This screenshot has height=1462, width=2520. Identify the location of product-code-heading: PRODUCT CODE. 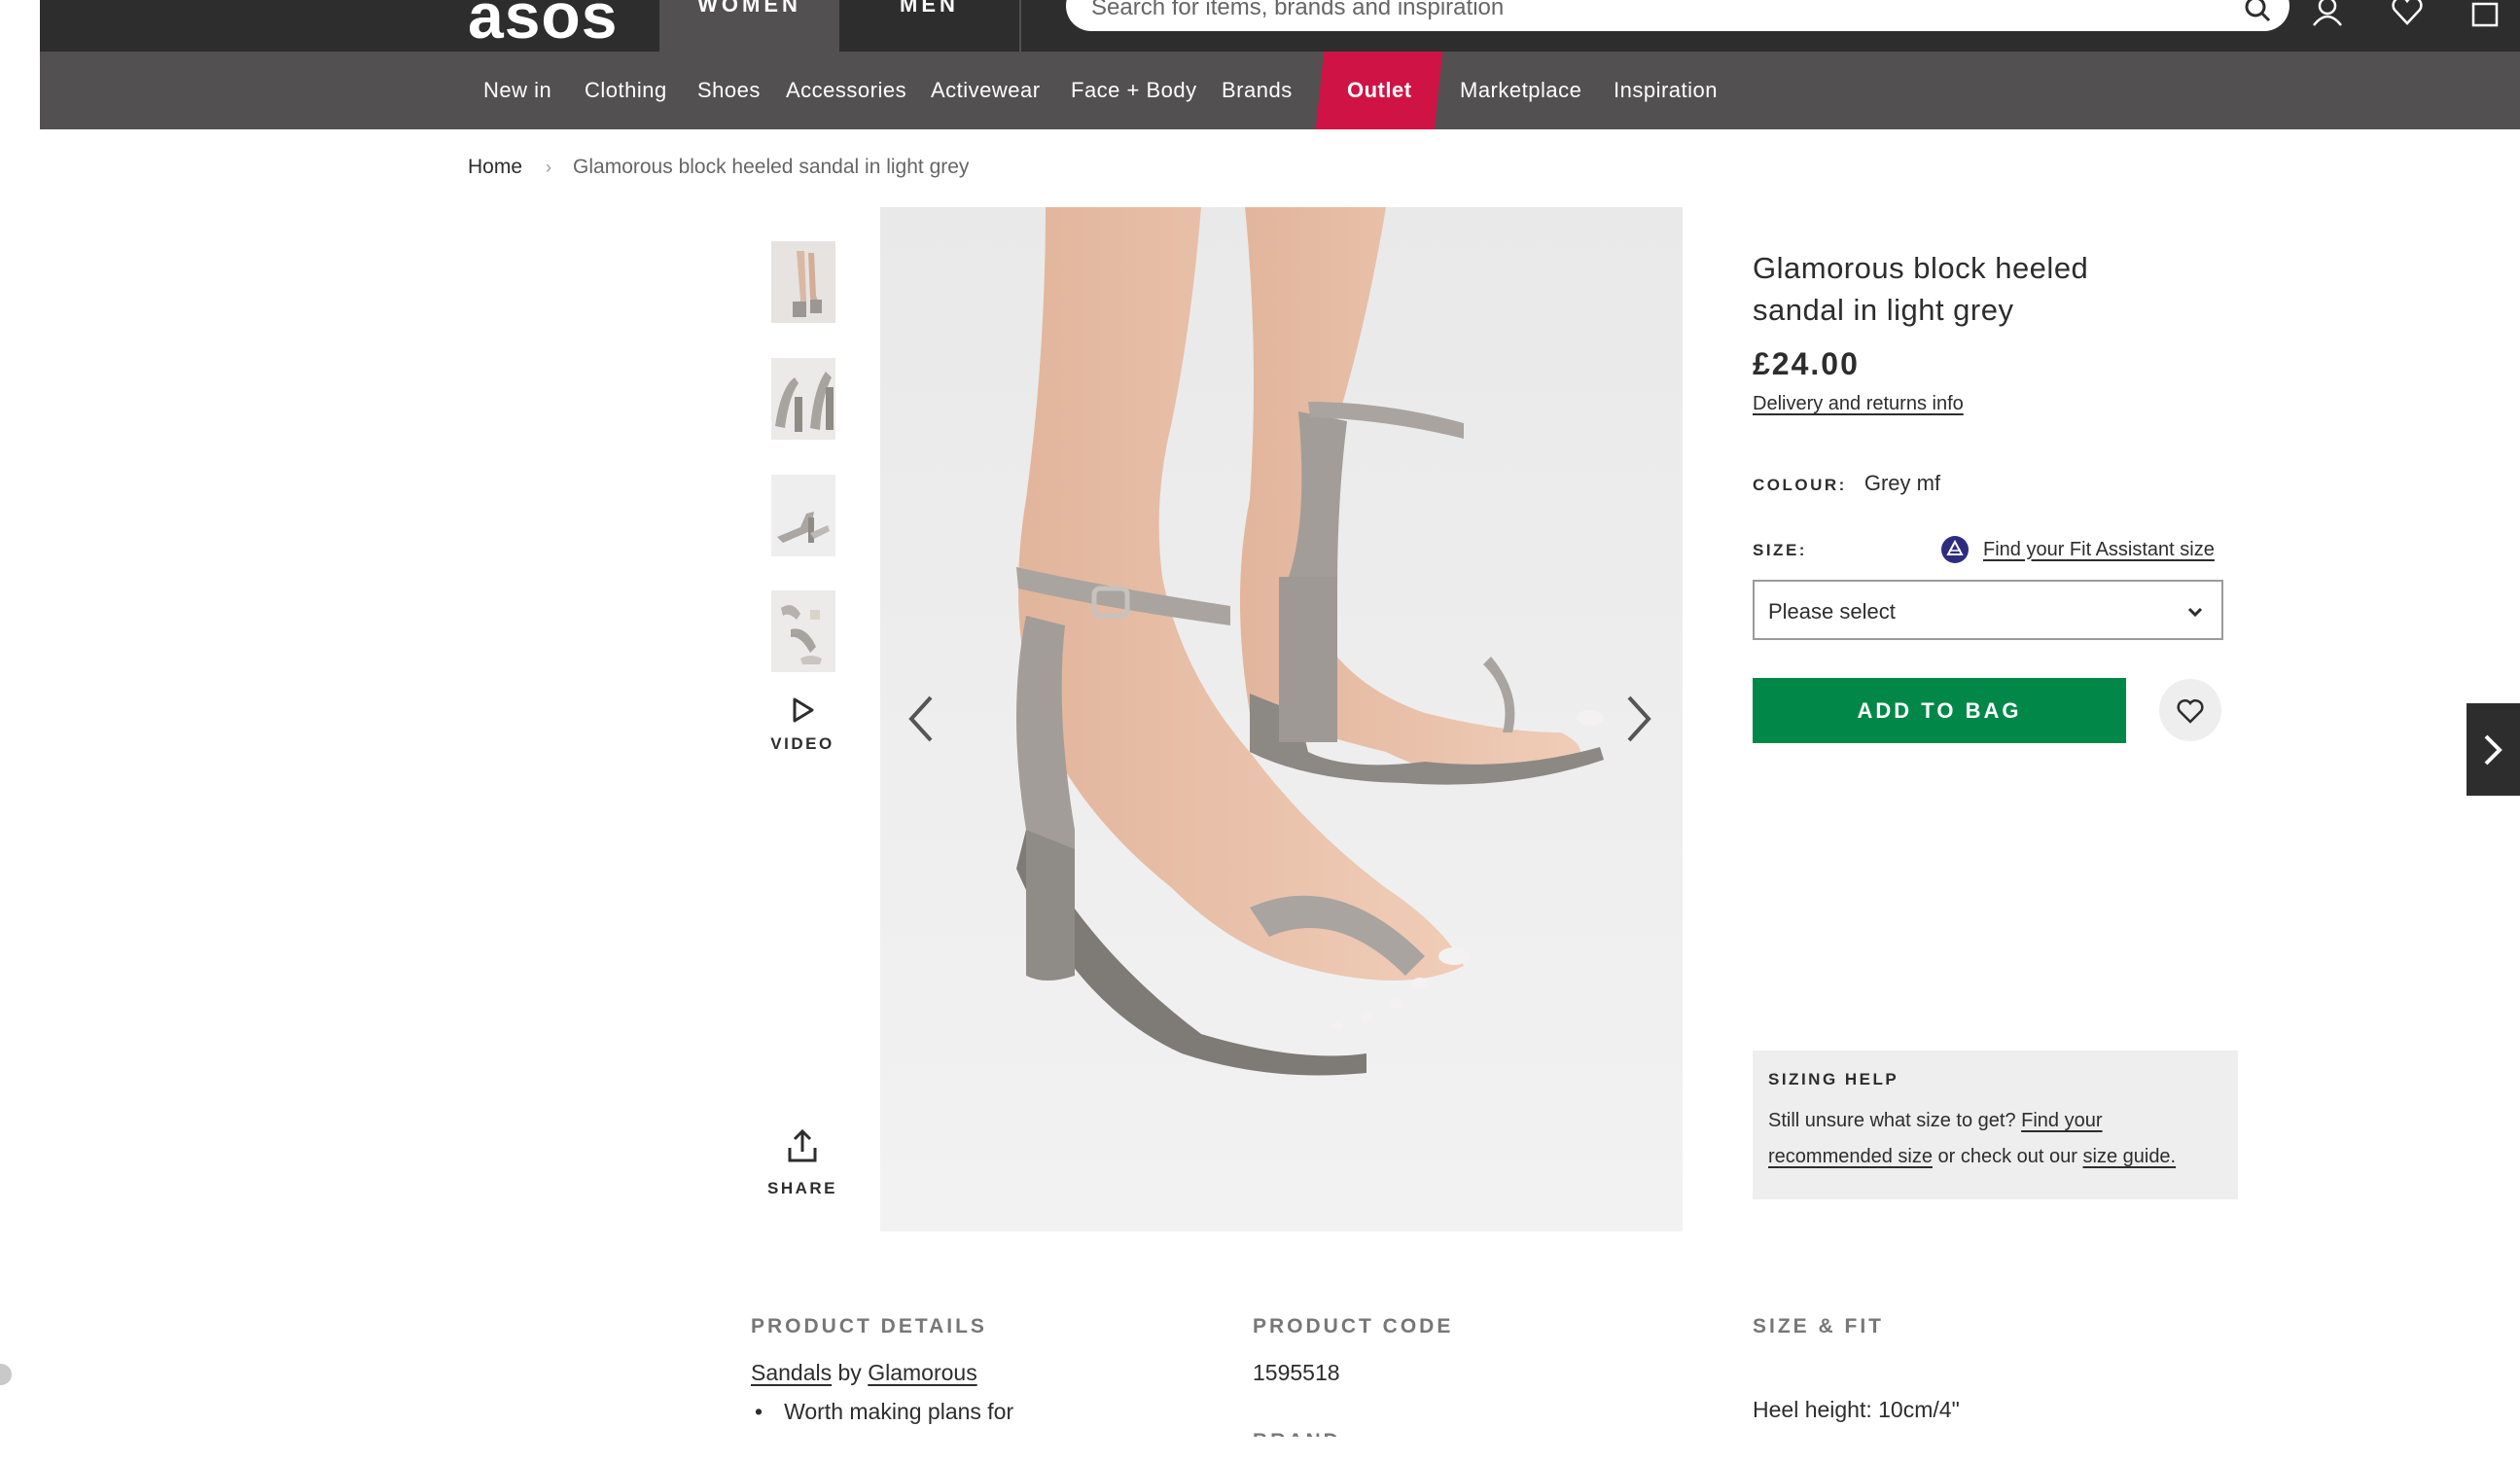
(1353, 1326).